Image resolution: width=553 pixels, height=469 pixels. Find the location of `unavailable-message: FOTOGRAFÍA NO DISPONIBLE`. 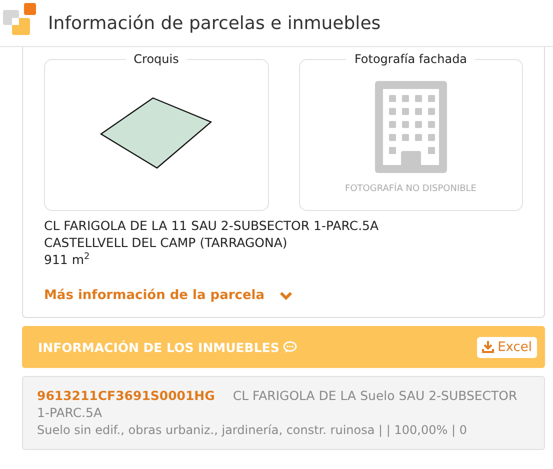

unavailable-message: FOTOGRAFÍA NO DISPONIBLE is located at coordinates (410, 189).